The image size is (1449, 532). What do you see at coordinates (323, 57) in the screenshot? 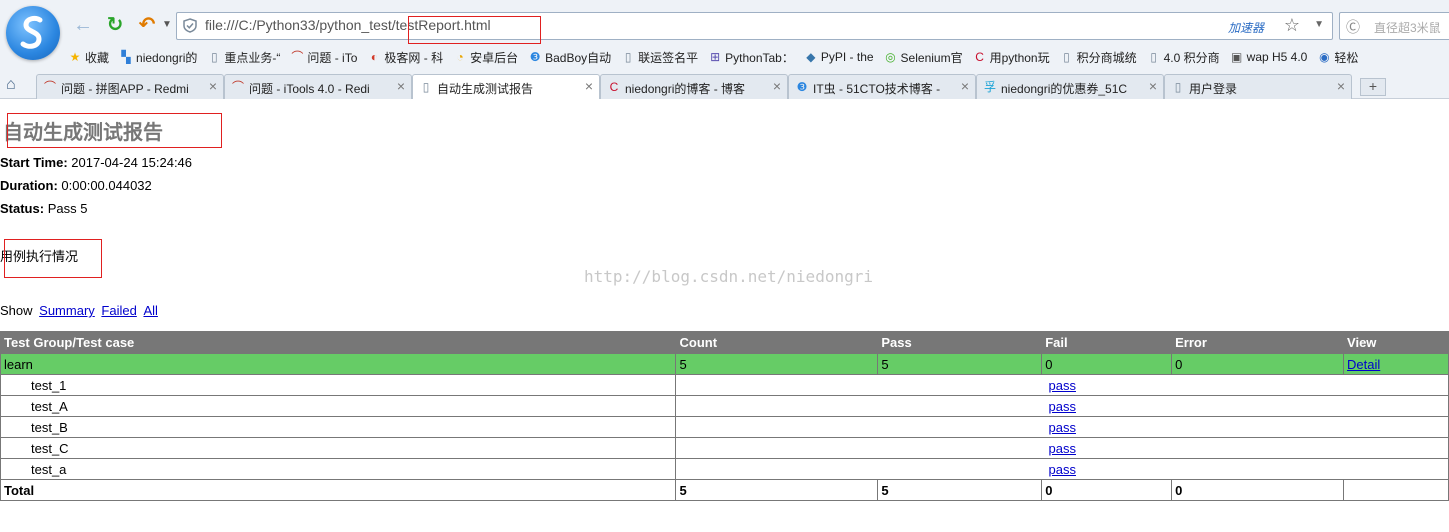
I see `bookmark-item: ⌒ 问题 - iTo` at bounding box center [323, 57].